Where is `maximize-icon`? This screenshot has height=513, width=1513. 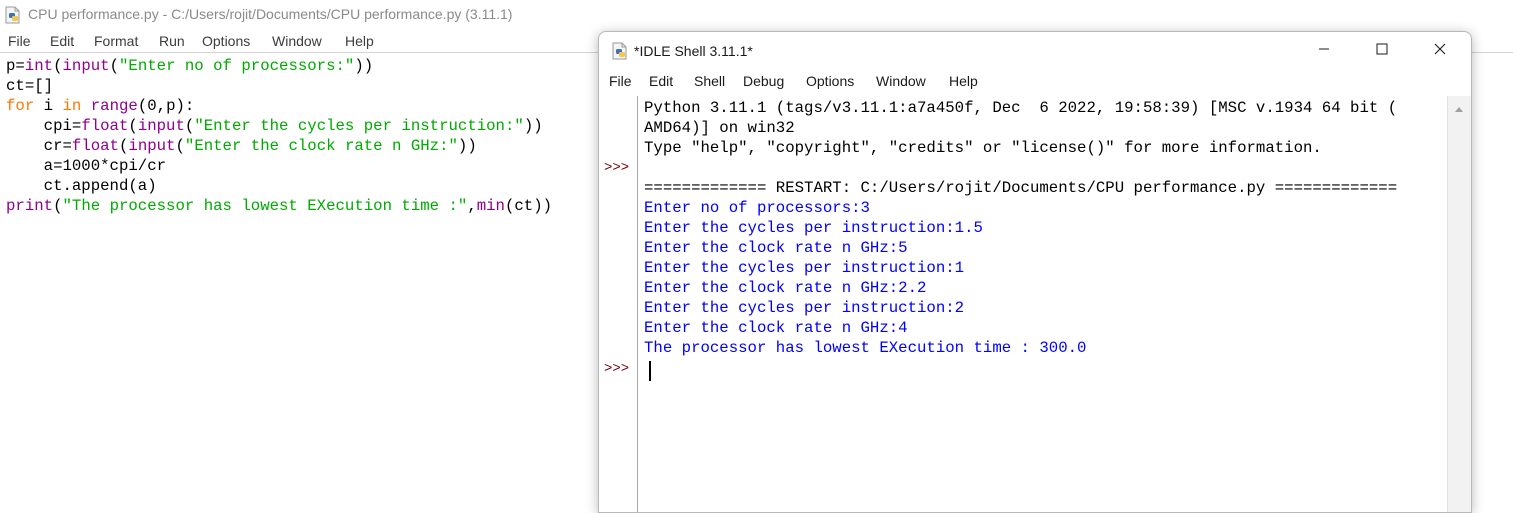 maximize-icon is located at coordinates (1382, 51).